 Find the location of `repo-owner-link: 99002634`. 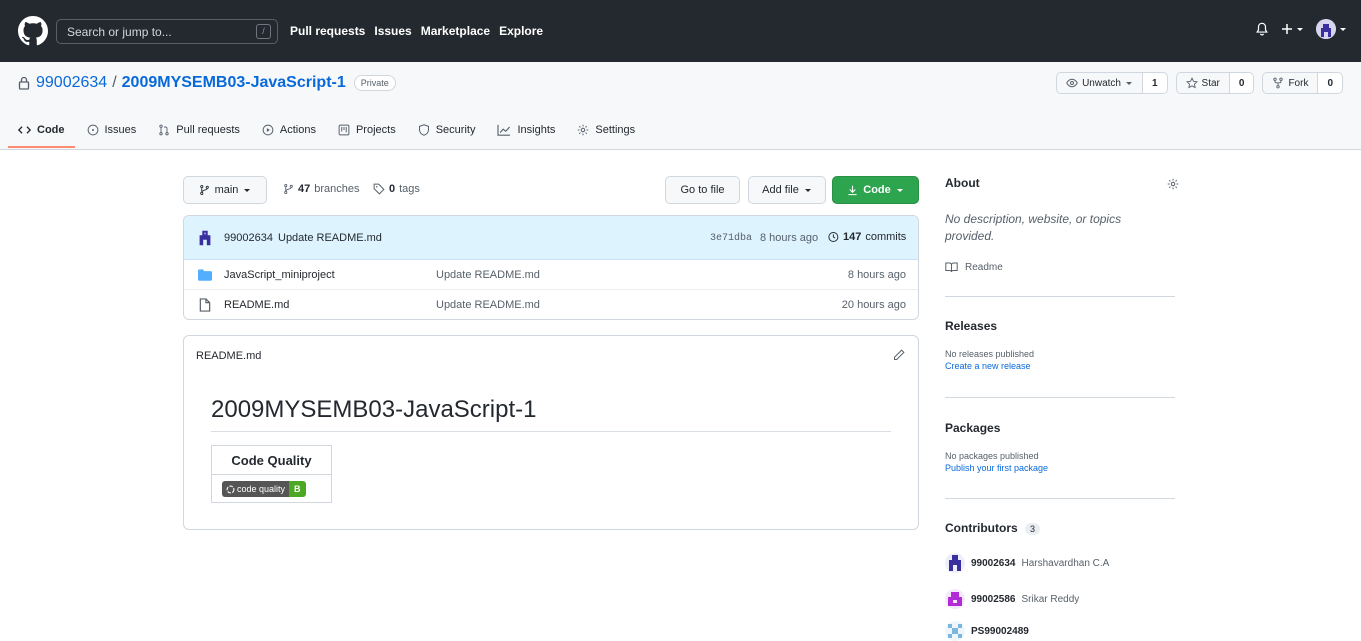

repo-owner-link: 99002634 is located at coordinates (71, 83).